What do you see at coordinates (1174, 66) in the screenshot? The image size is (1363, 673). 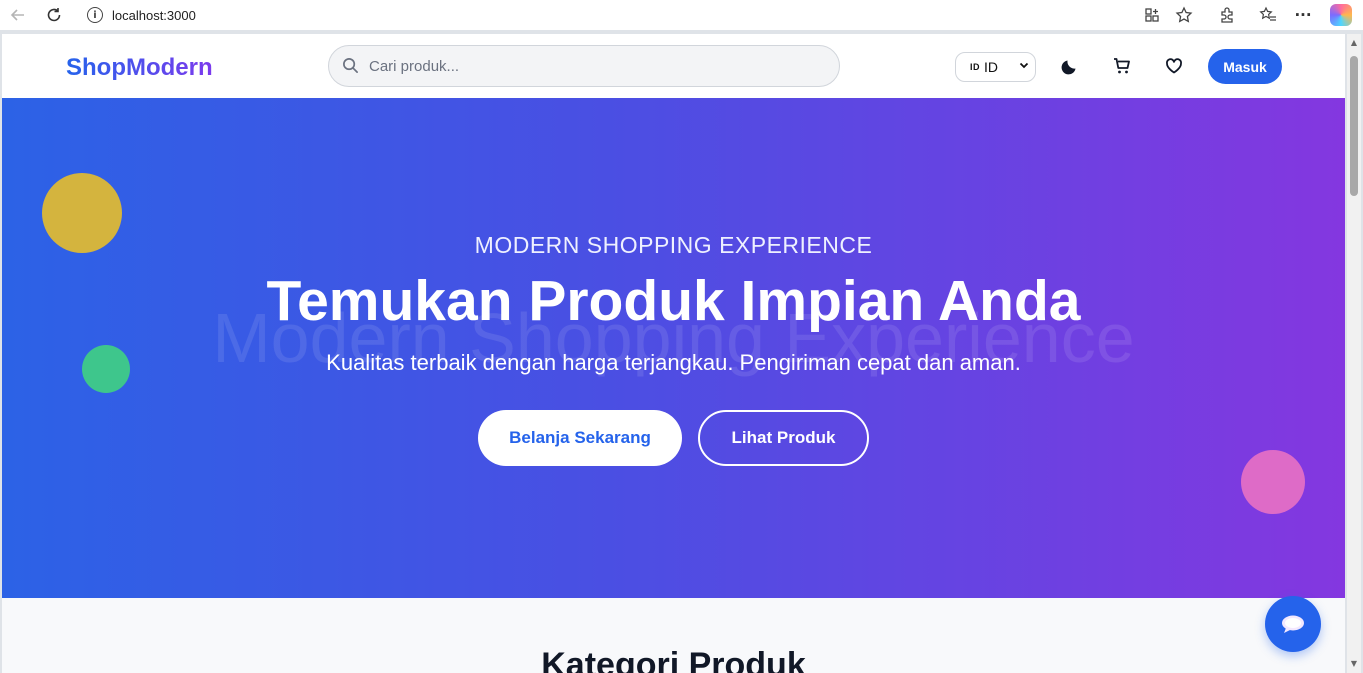 I see `heart-icon` at bounding box center [1174, 66].